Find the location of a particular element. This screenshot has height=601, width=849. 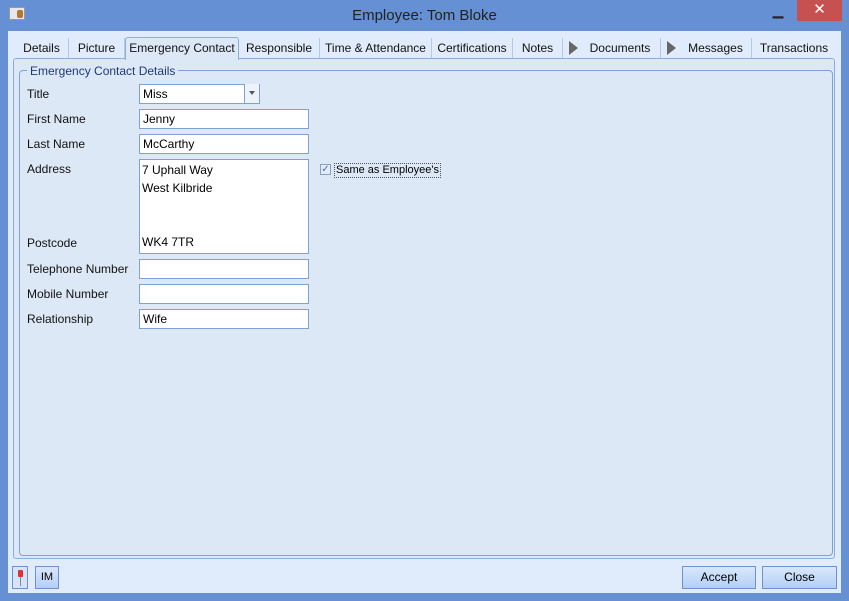

tab-messages: Messages is located at coordinates (716, 48).